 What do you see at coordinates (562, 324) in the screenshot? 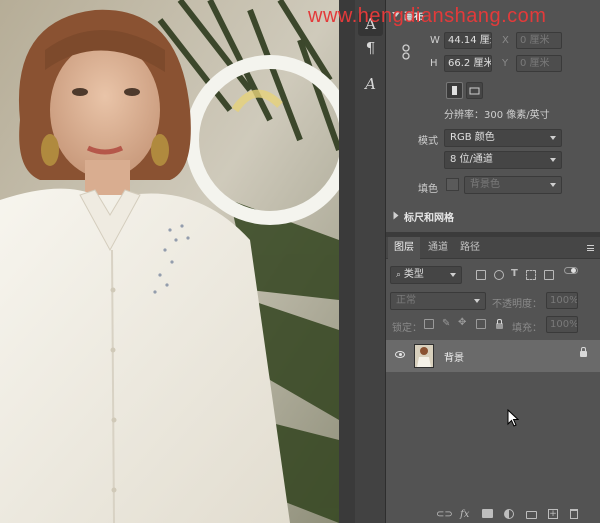
I see `fill-opacity-field: 100%` at bounding box center [562, 324].